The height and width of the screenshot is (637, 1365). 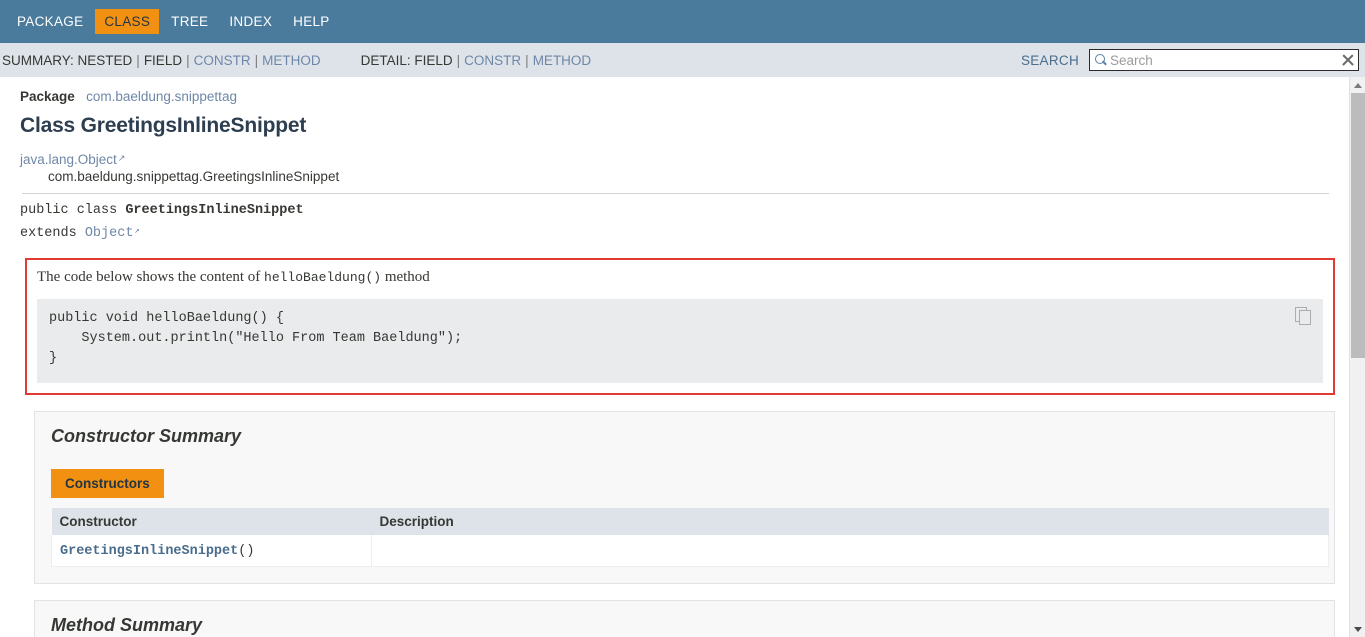 I want to click on package-link: com.baeldung.snippettag, so click(x=161, y=96).